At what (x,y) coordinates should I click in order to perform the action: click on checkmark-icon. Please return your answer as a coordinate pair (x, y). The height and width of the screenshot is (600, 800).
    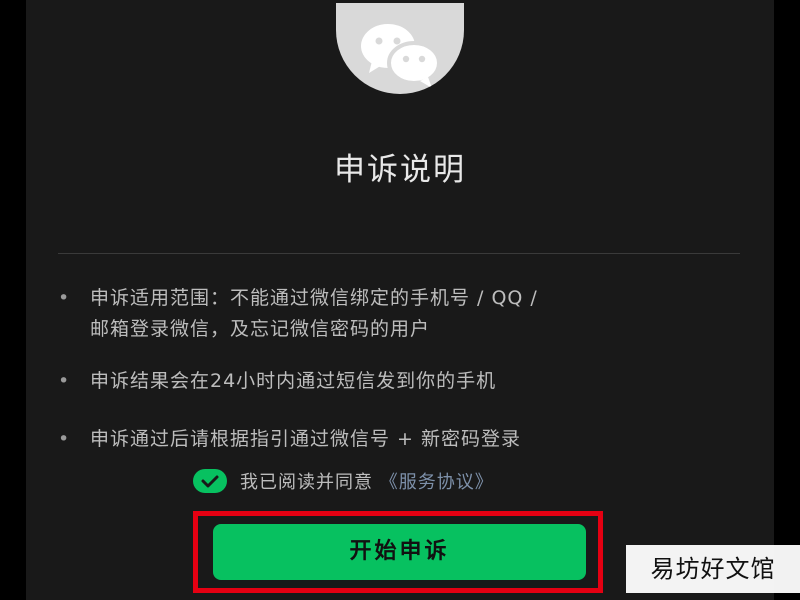
    Looking at the image, I should click on (210, 481).